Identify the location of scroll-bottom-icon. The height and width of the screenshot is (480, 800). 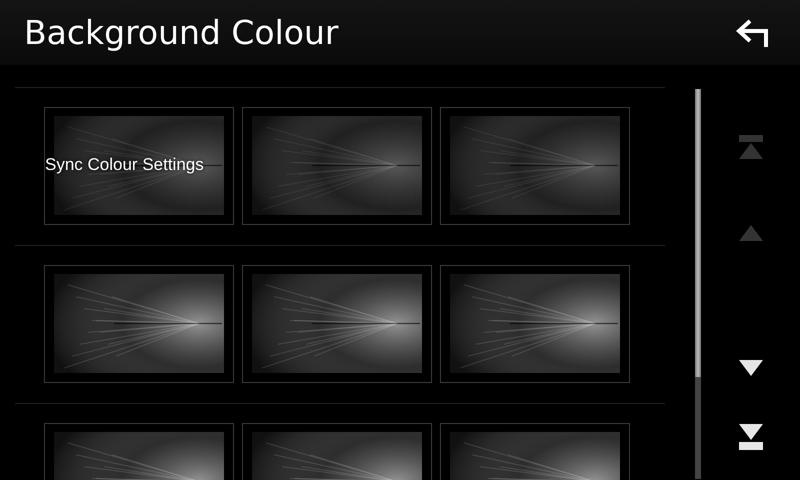
(751, 437).